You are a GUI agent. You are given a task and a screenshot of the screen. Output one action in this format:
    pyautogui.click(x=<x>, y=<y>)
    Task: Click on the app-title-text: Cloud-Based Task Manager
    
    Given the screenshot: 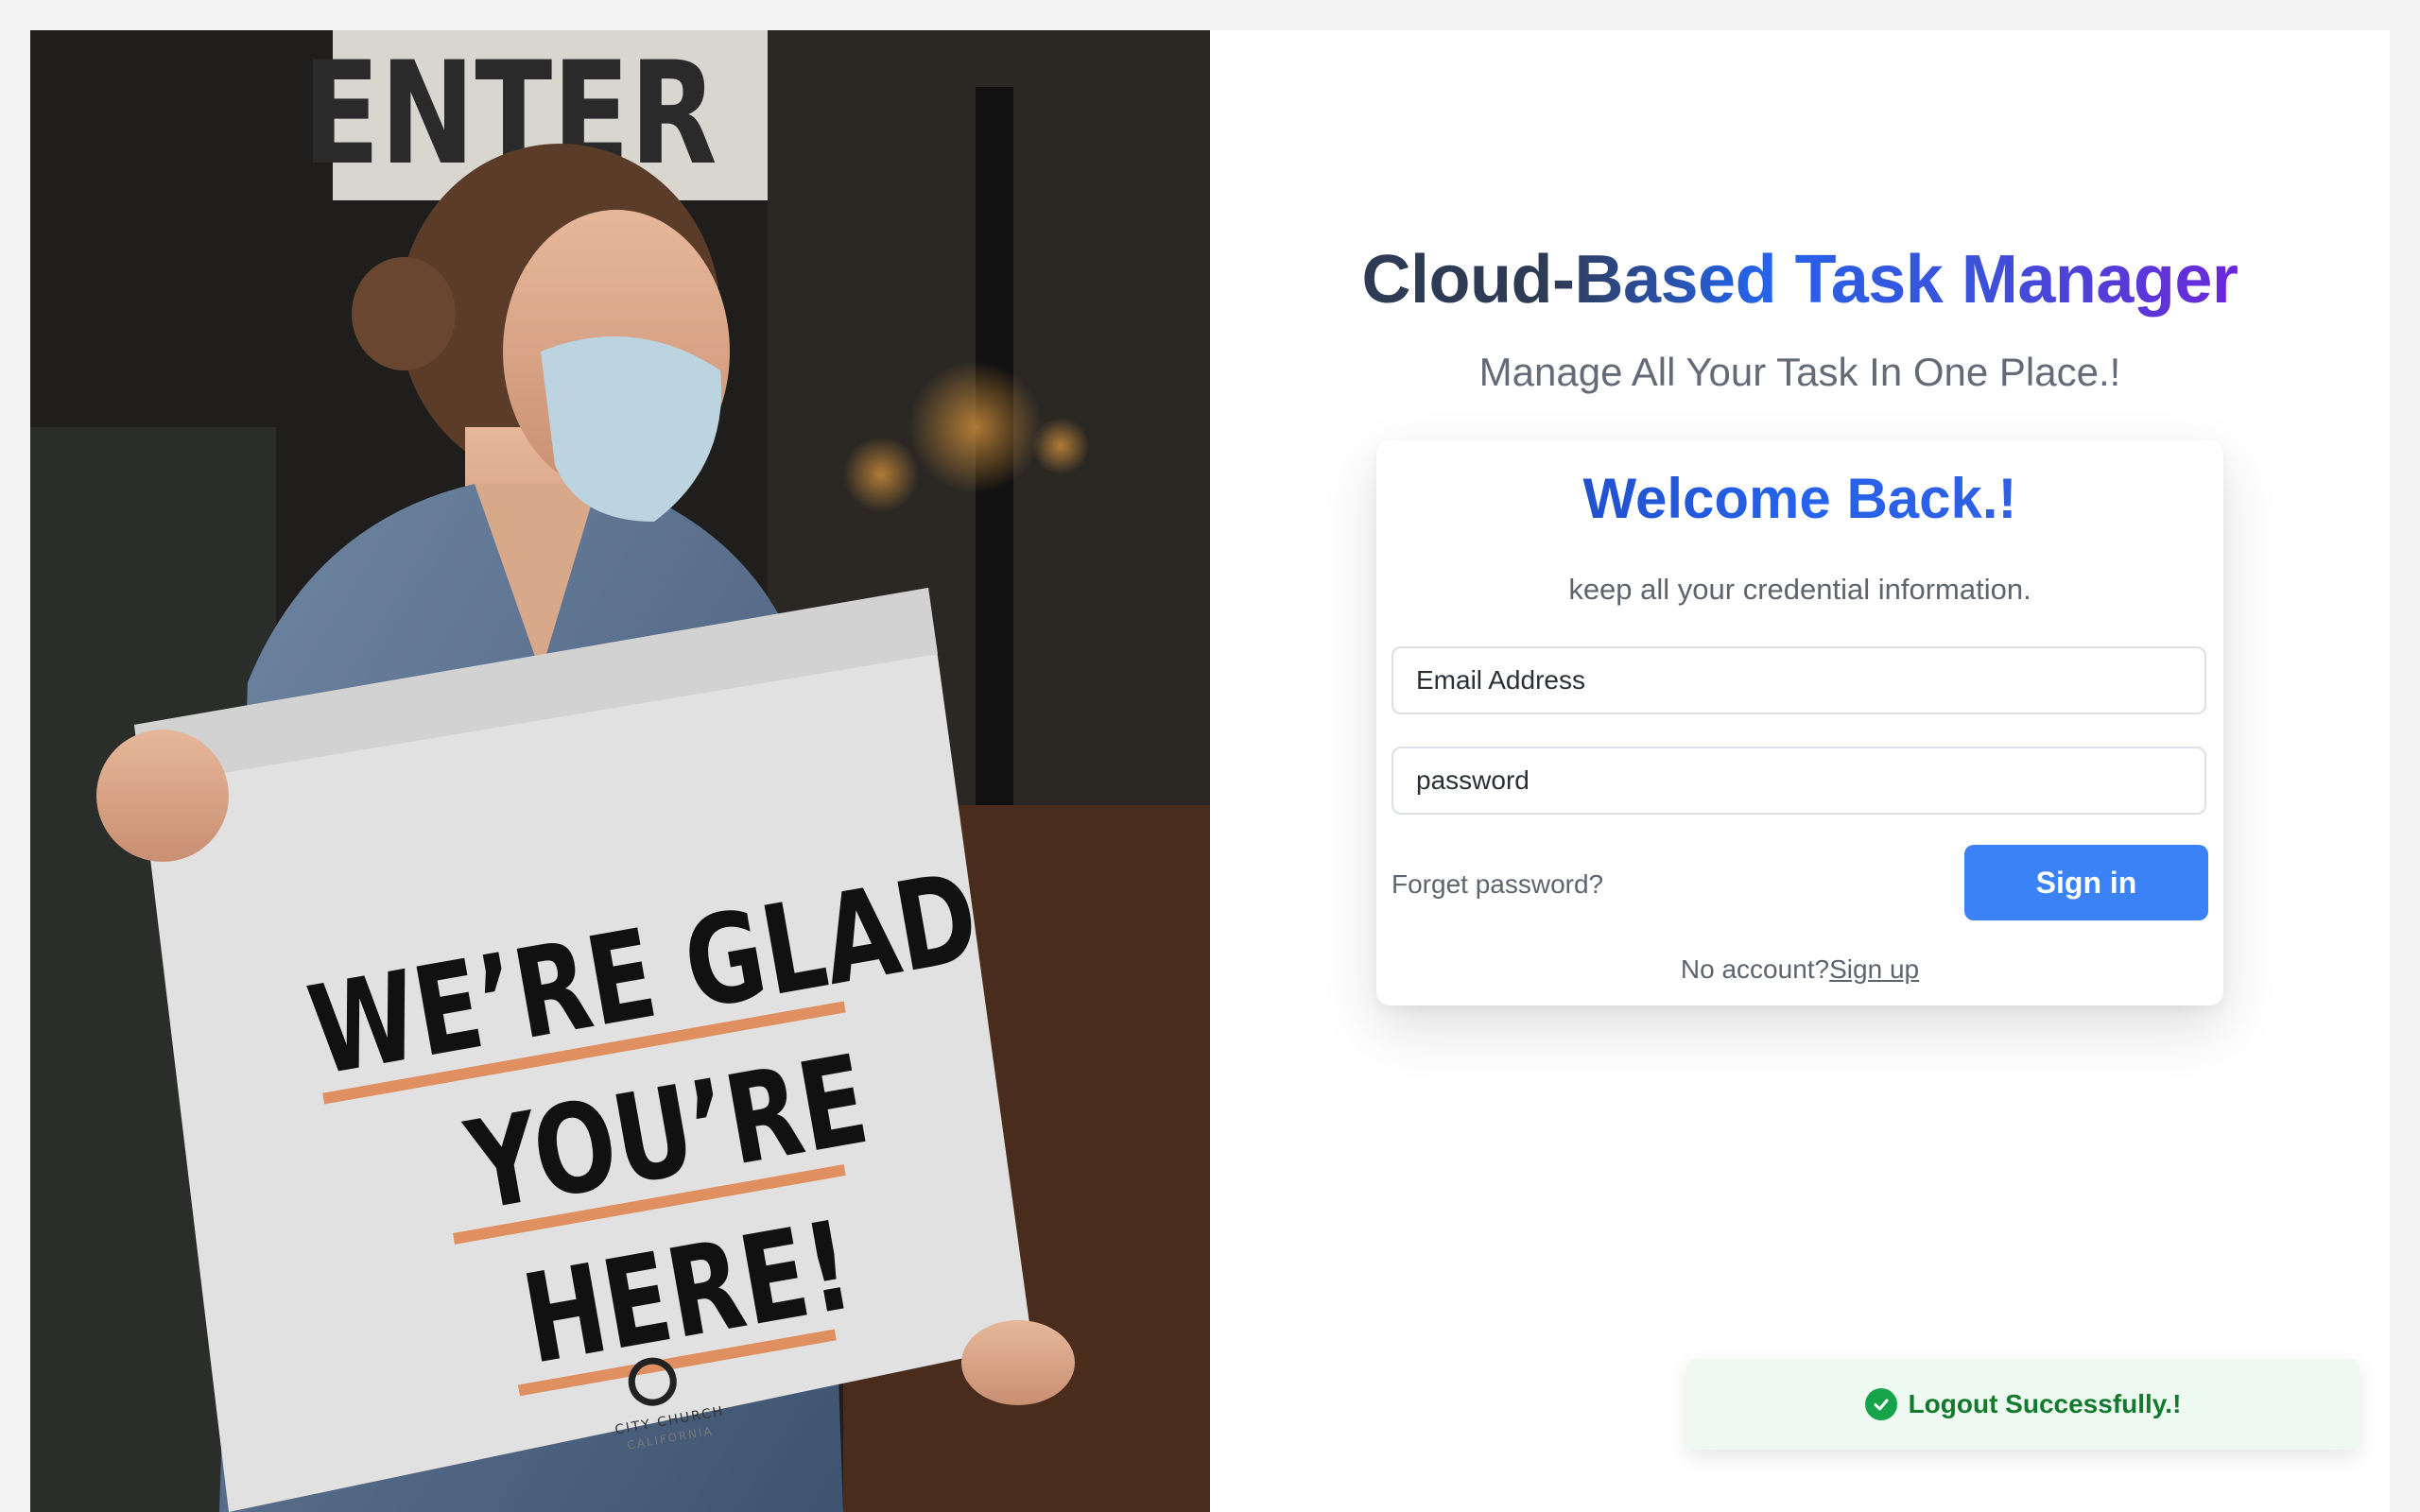 What is the action you would take?
    pyautogui.click(x=1800, y=280)
    